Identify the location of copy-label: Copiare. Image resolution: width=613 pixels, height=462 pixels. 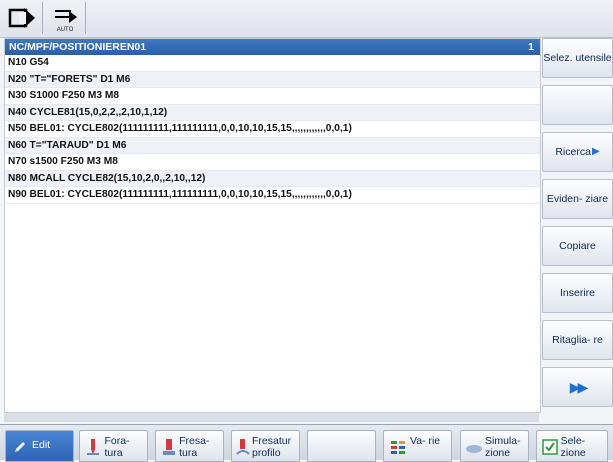
(577, 246).